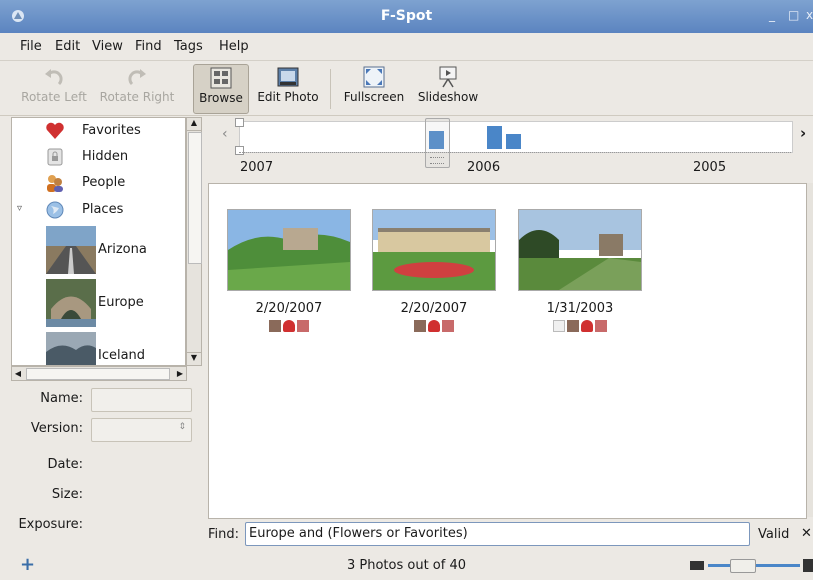  What do you see at coordinates (774, 534) in the screenshot?
I see `find-status: Valid` at bounding box center [774, 534].